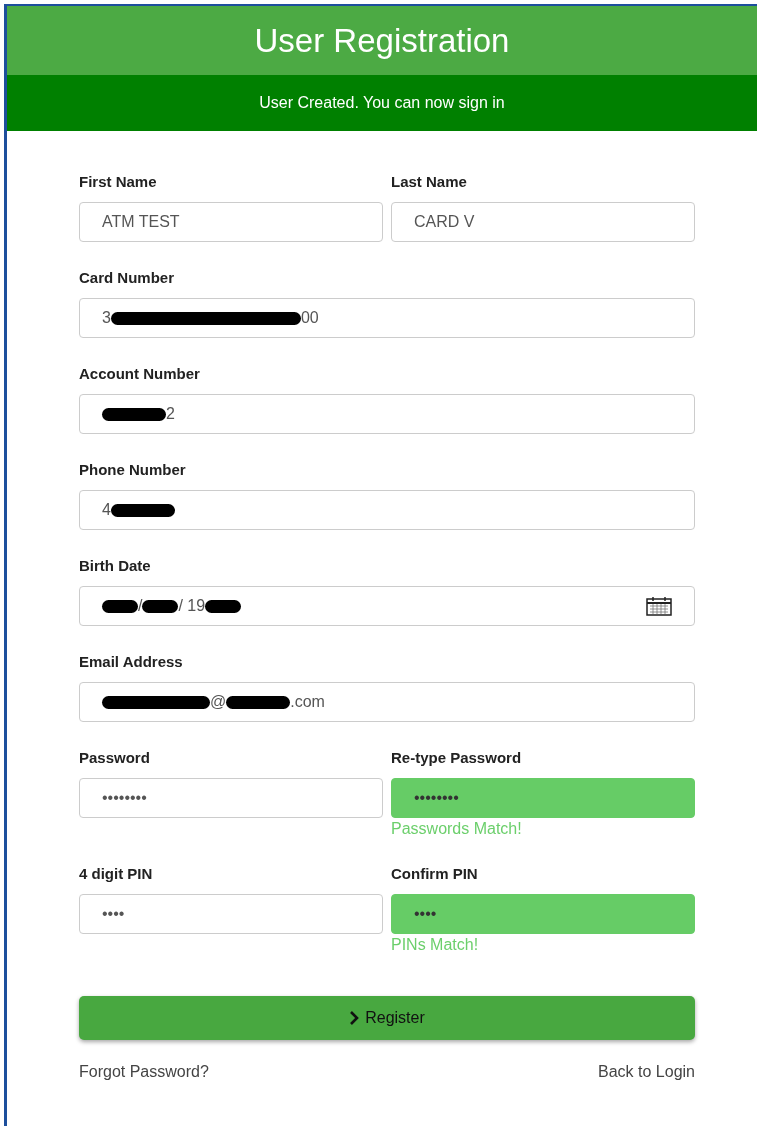 This screenshot has height=1133, width=757. I want to click on field-text: 4, so click(106, 510).